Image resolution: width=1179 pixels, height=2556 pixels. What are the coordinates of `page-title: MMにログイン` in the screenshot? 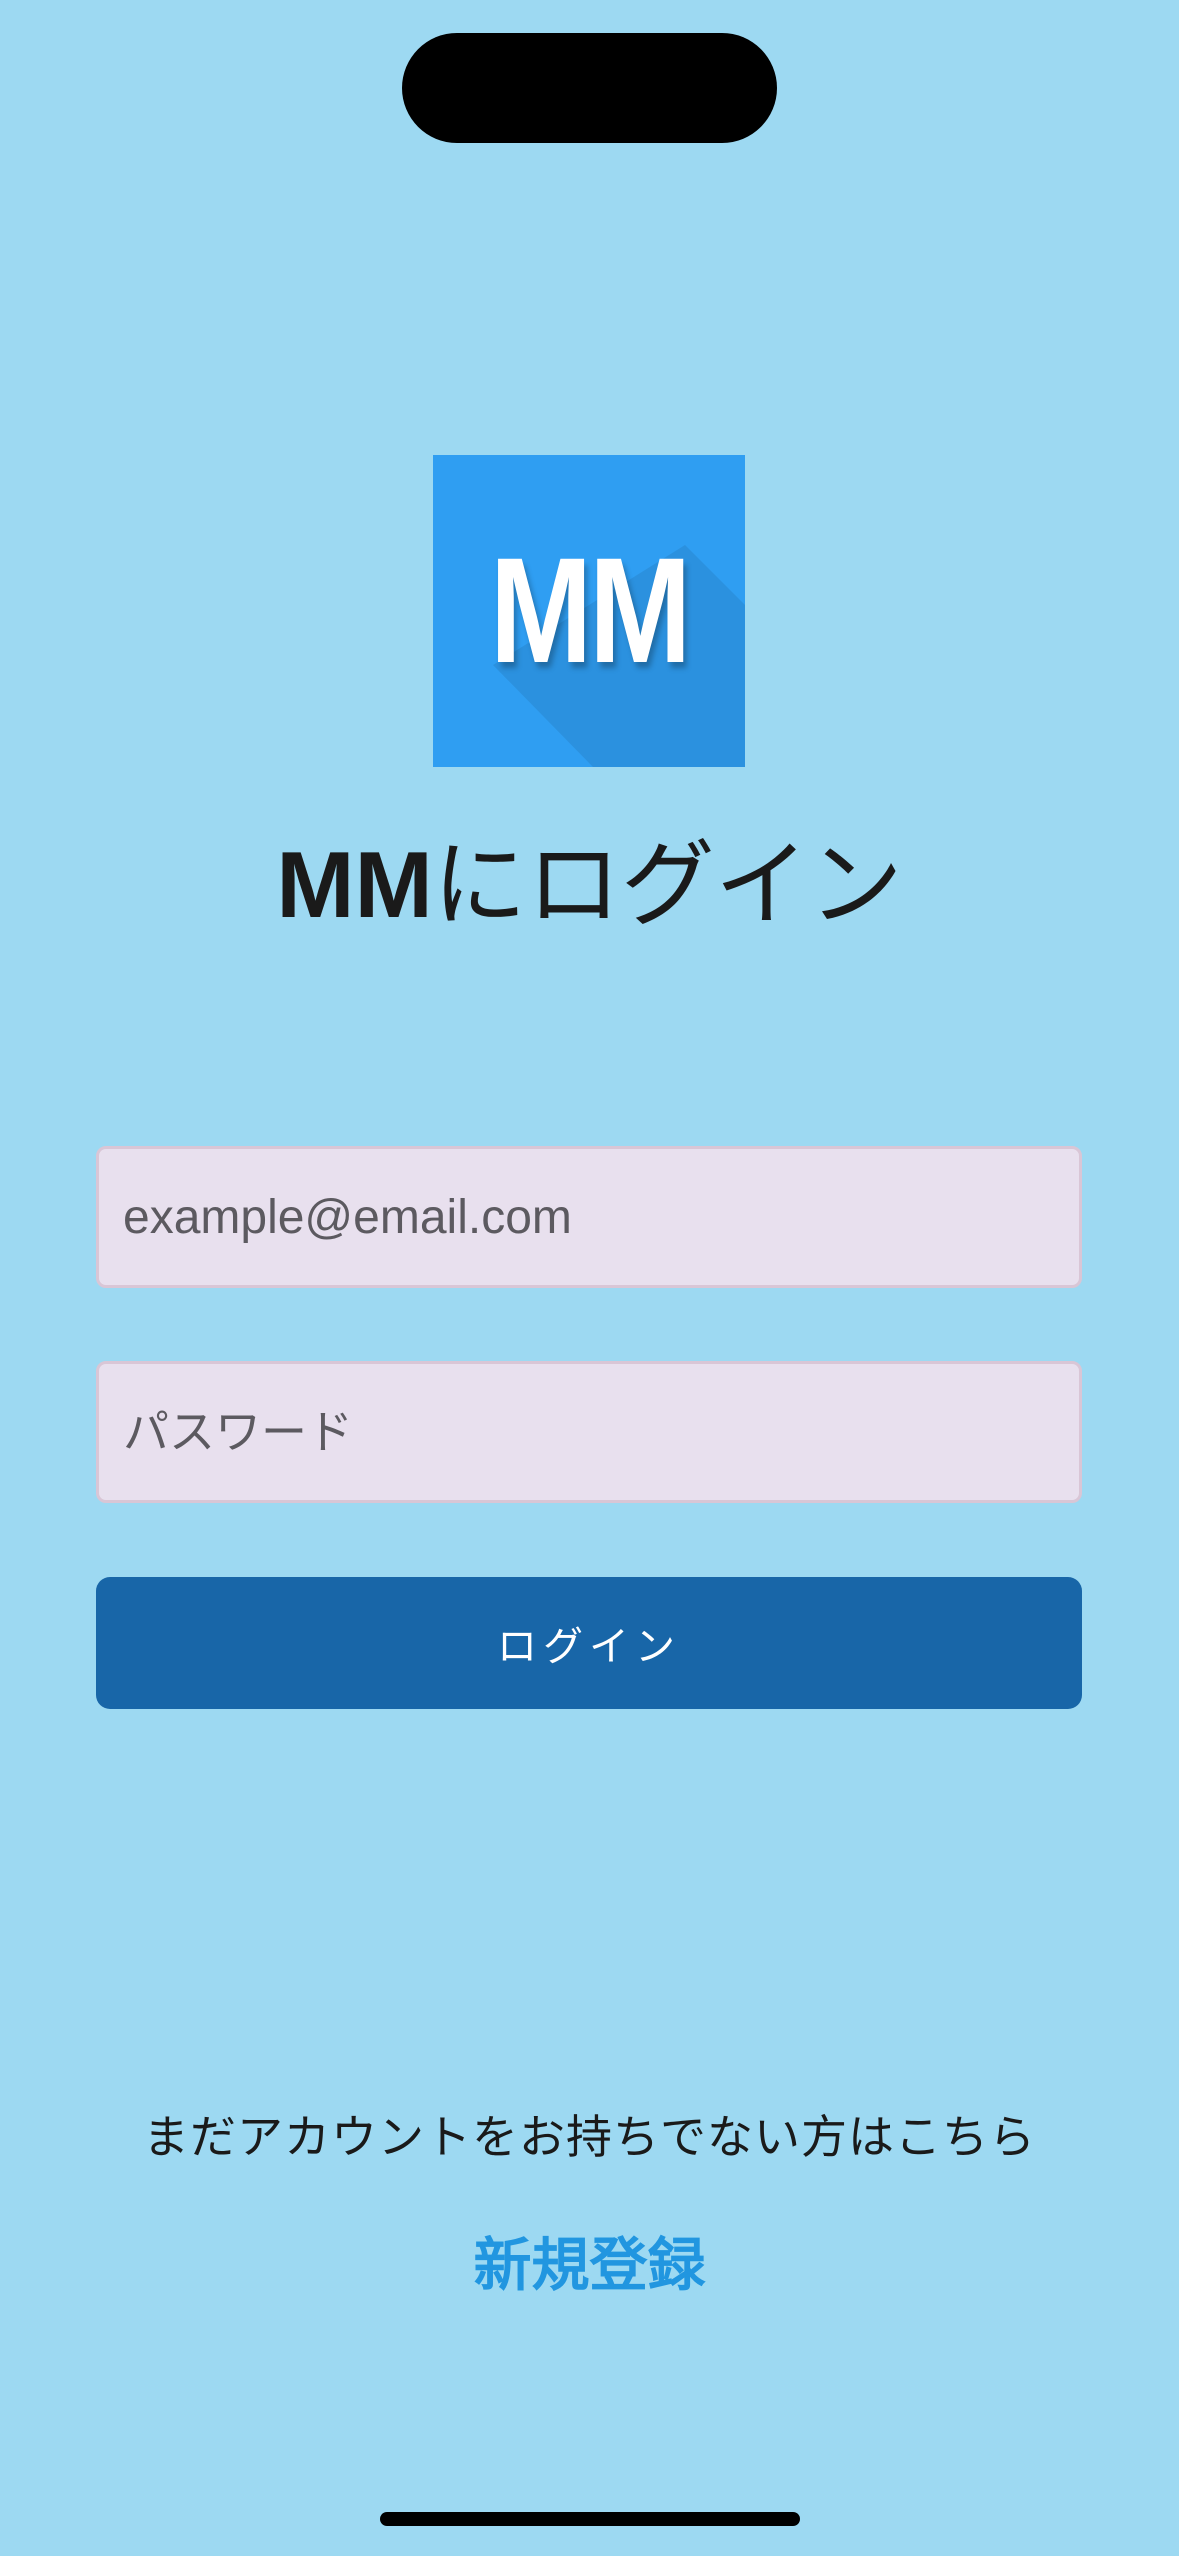 It's located at (589, 885).